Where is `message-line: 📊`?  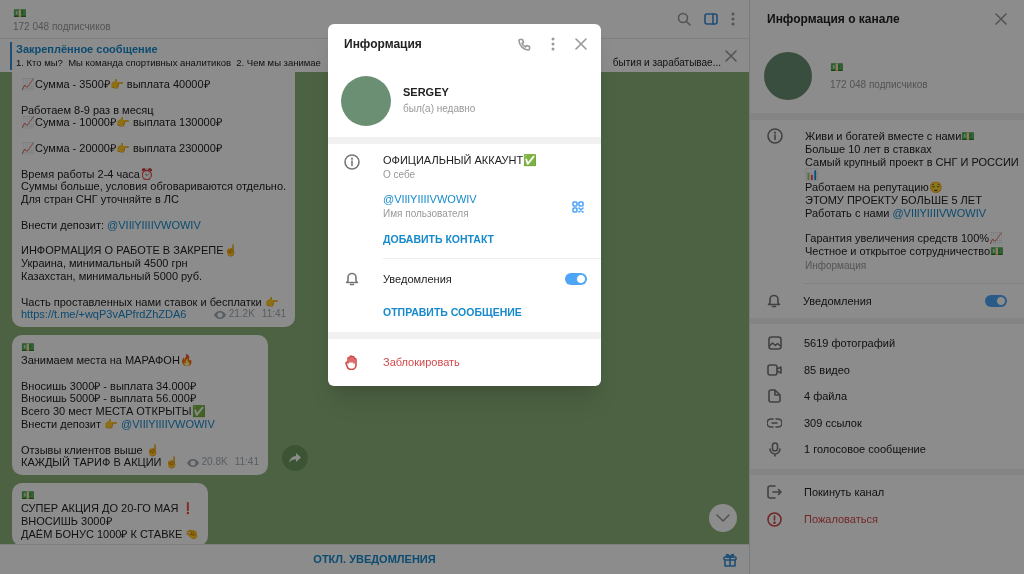
message-line: 📊 is located at coordinates (812, 175).